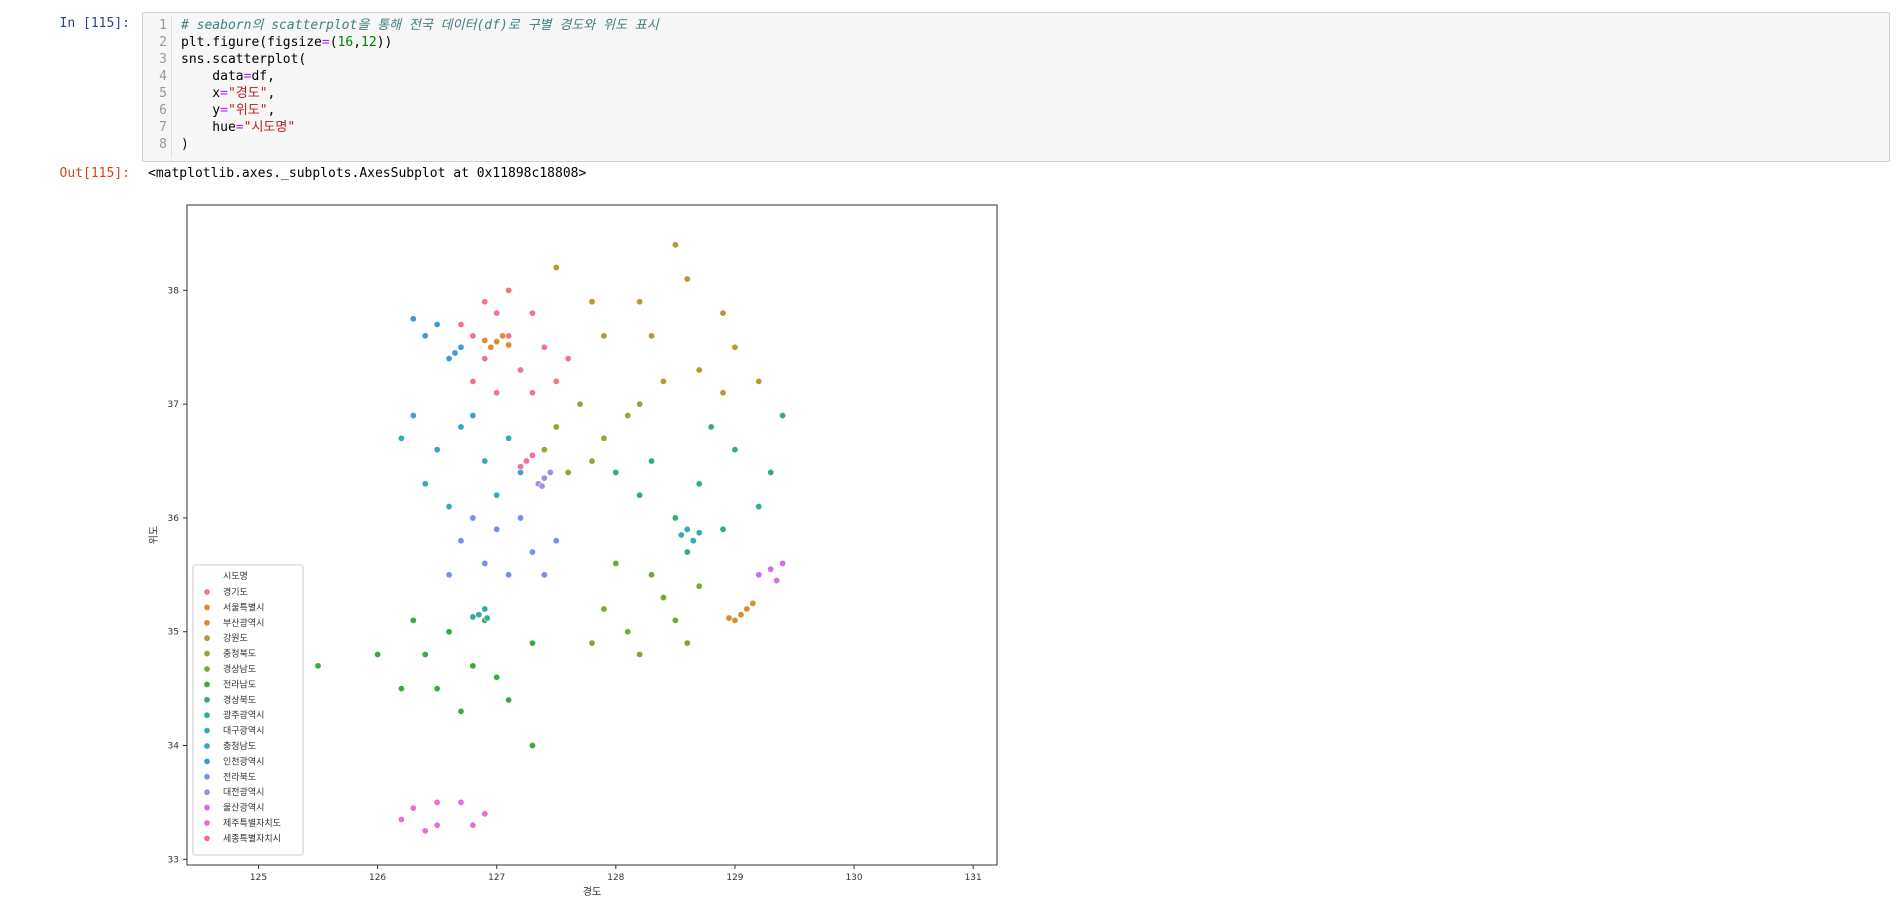 Image resolution: width=1900 pixels, height=900 pixels. Describe the element at coordinates (251, 42) in the screenshot. I see `code-token: plt.figure(figsize` at that location.